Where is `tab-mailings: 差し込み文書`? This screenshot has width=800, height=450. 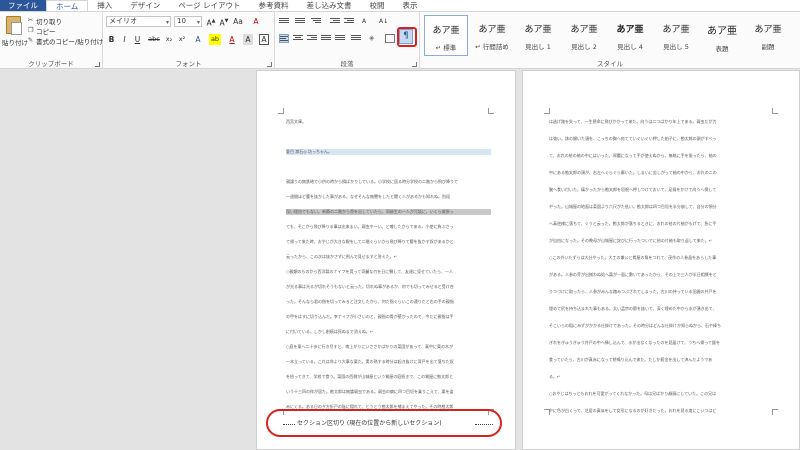
tab-mailings: 差し込み文書 is located at coordinates (329, 5).